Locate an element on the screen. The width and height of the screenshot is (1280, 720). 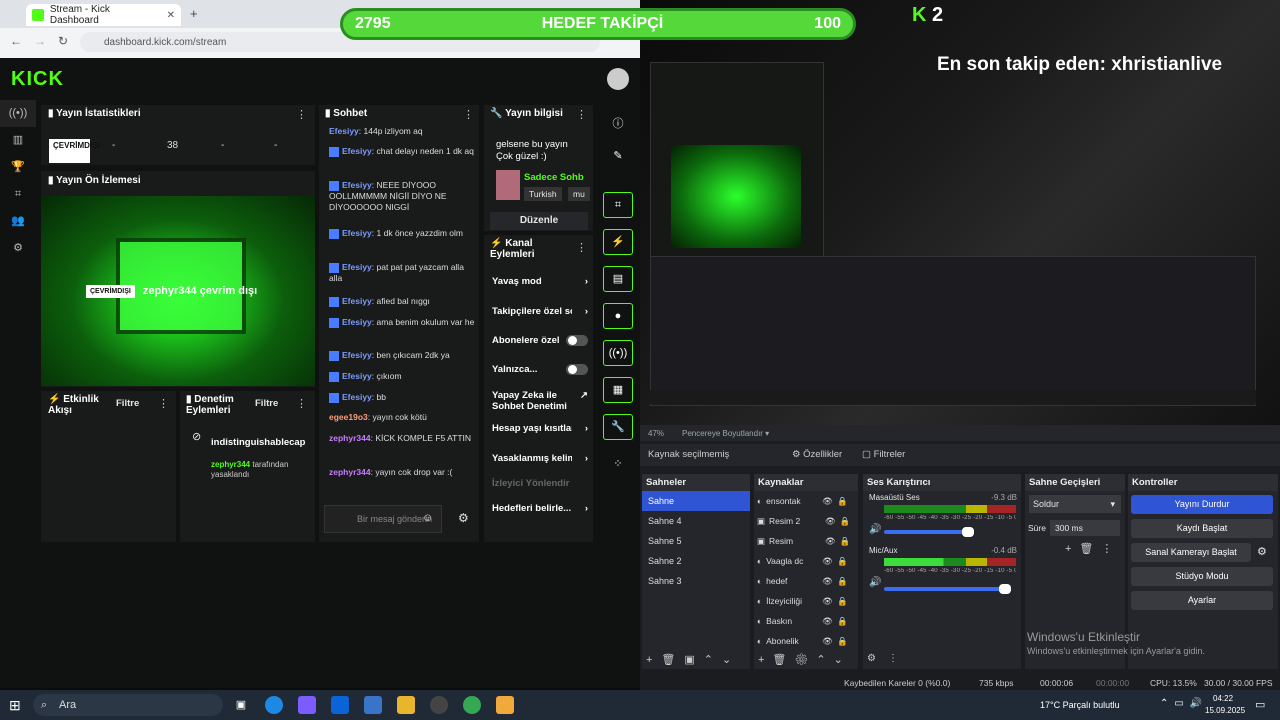
start-recording-button: Kaydı Başlat is located at coordinates (1202, 528).